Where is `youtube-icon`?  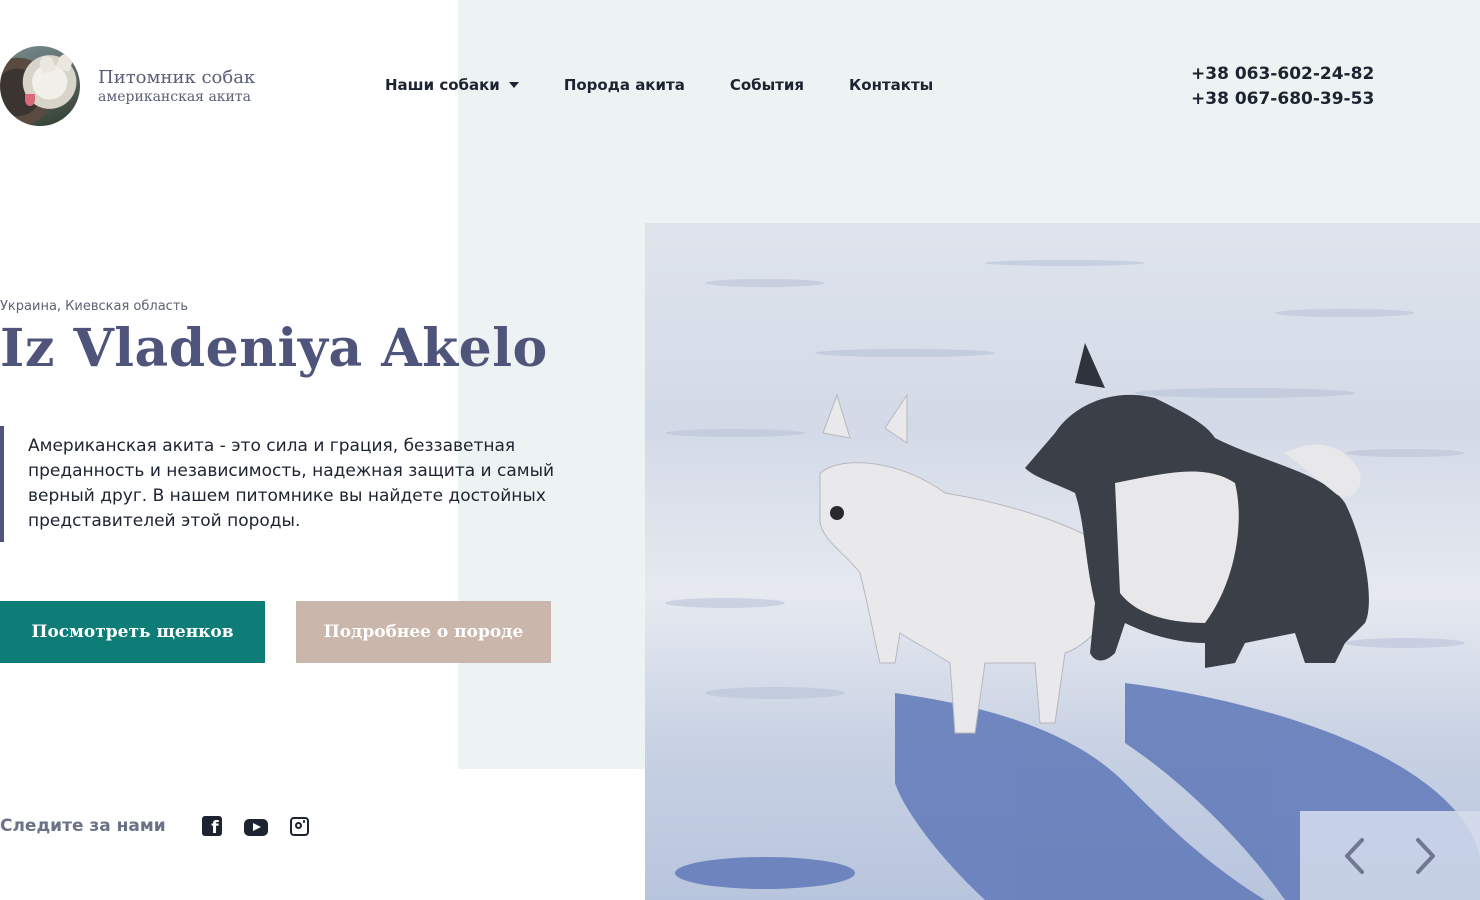 youtube-icon is located at coordinates (255, 827).